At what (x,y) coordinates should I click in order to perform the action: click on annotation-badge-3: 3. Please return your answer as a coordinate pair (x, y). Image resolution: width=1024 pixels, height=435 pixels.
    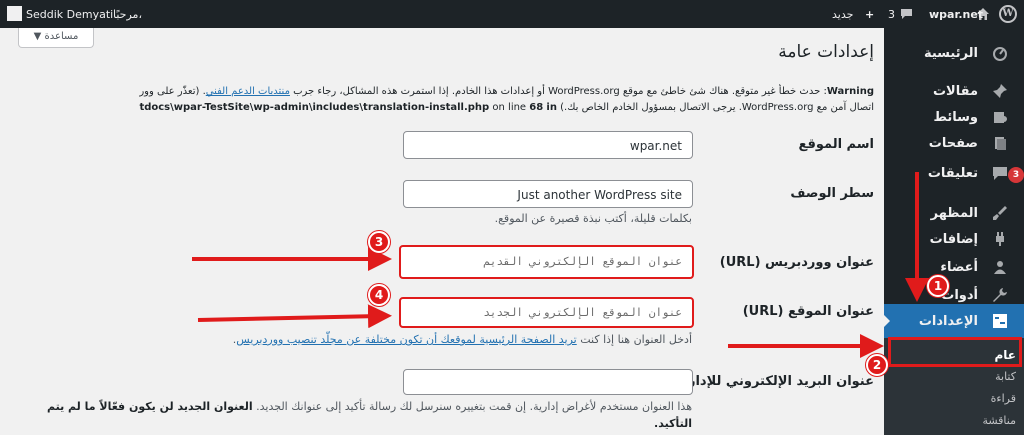
    Looking at the image, I should click on (379, 242).